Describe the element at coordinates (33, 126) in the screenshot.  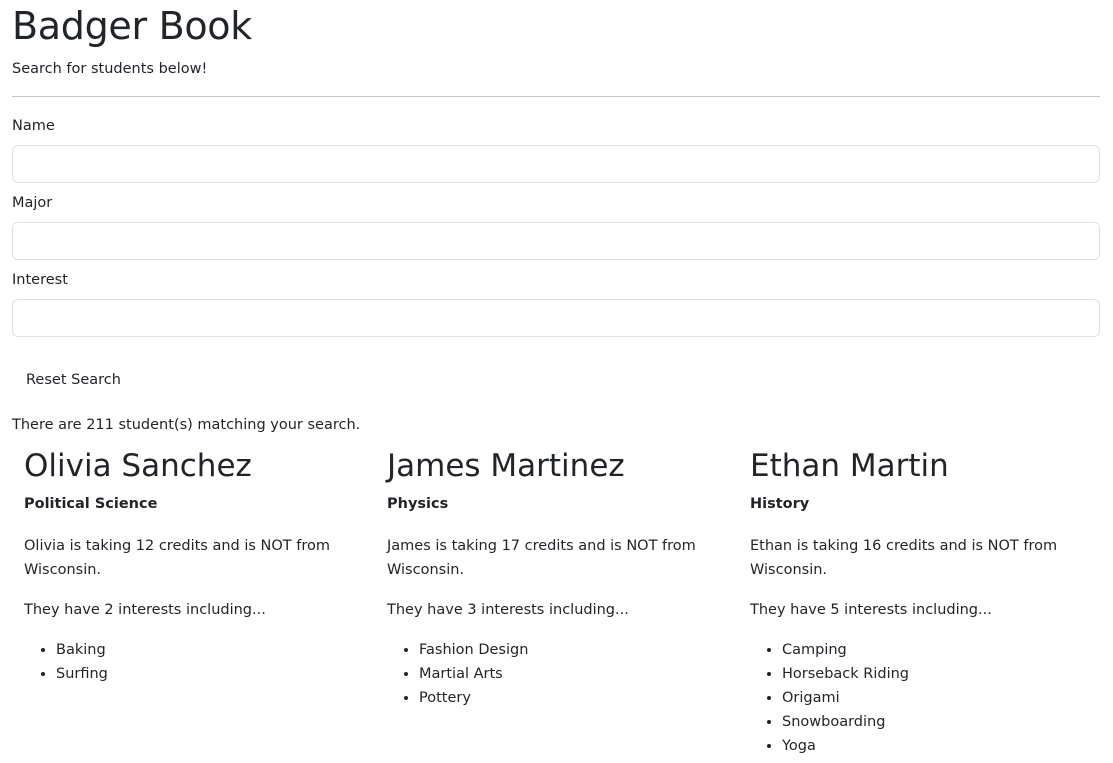
I see `name-label: Name` at that location.